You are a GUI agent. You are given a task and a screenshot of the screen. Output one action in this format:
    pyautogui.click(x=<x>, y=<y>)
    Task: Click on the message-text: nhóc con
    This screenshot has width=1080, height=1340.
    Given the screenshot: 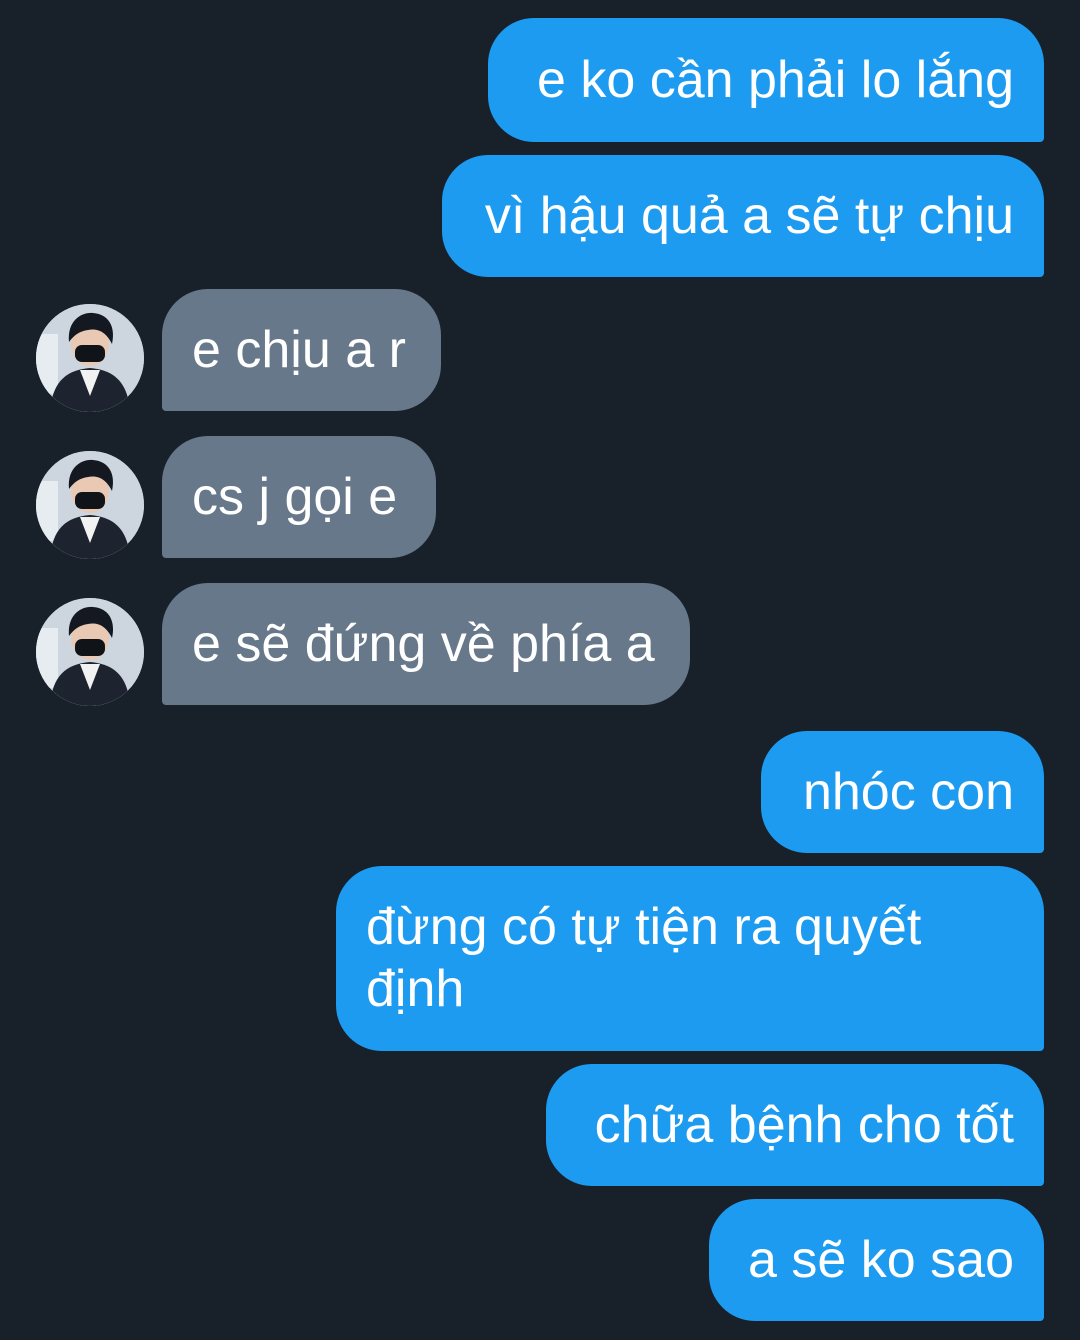 What is the action you would take?
    pyautogui.click(x=908, y=792)
    